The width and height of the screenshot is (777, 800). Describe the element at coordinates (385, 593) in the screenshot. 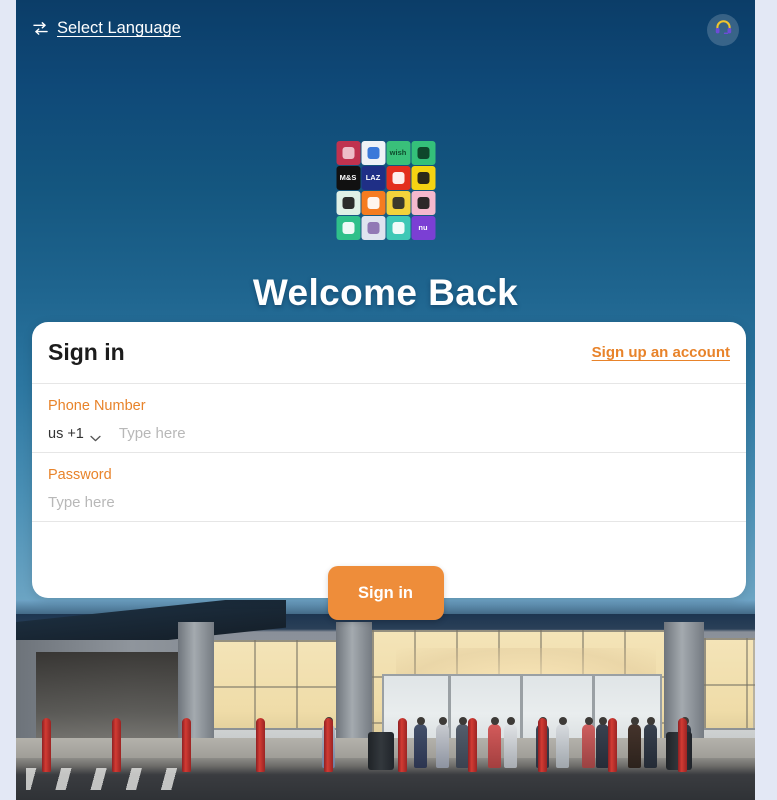

I see `sign-in-button: Sign in` at that location.